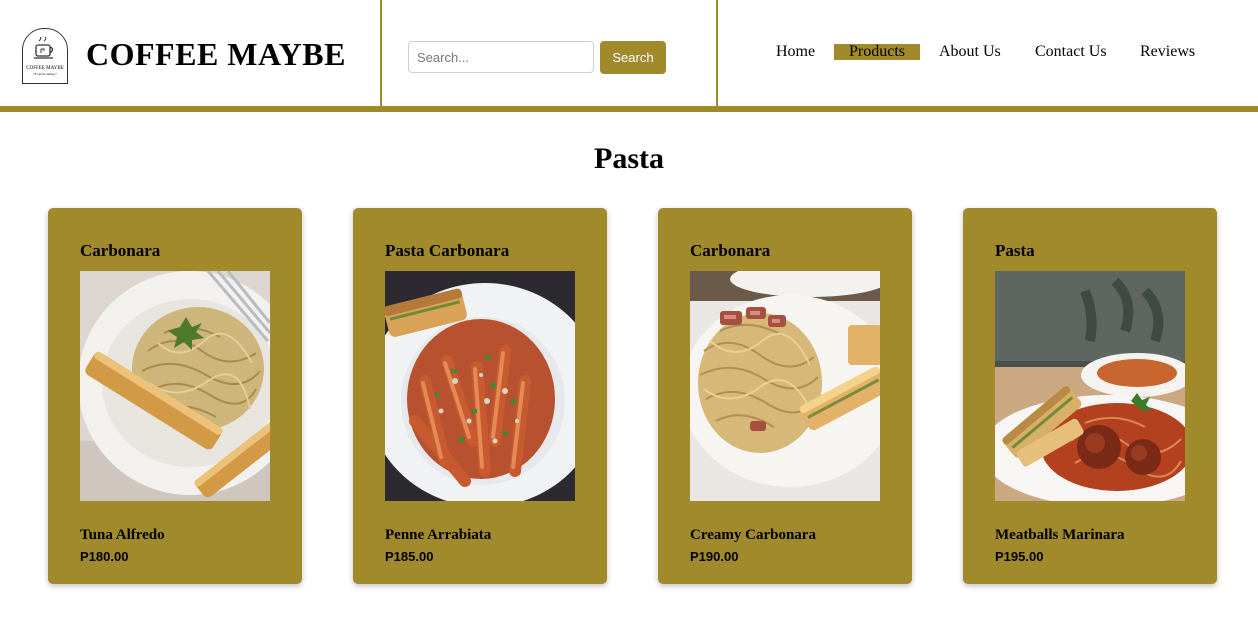  I want to click on product-price: P190.00, so click(714, 556).